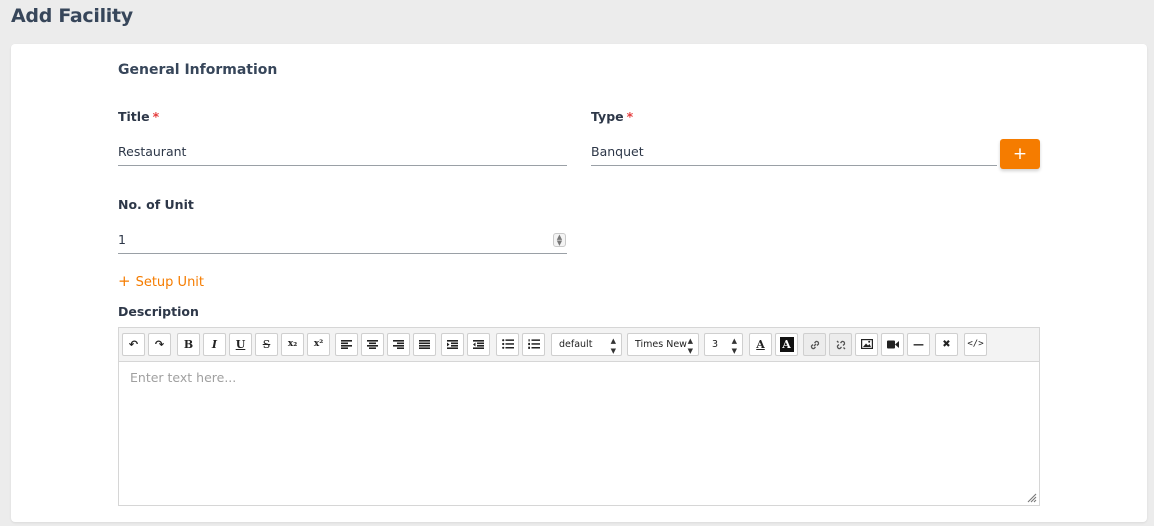 The image size is (1154, 526). What do you see at coordinates (346, 344) in the screenshot?
I see `align-left-icon` at bounding box center [346, 344].